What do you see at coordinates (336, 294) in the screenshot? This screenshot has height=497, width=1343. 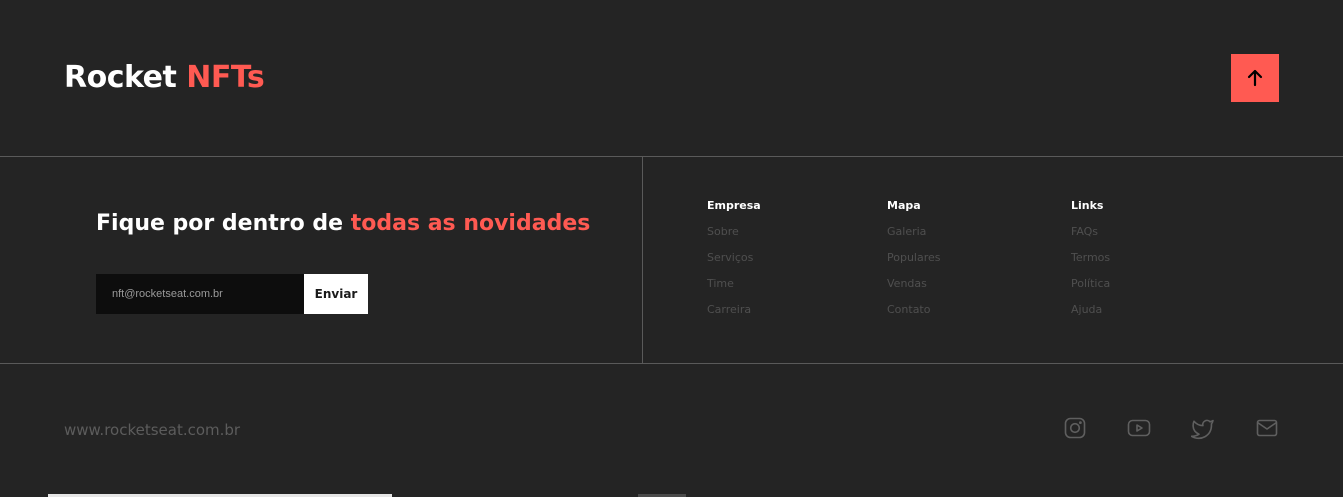 I see `newsletter-submit-button: Enviar` at bounding box center [336, 294].